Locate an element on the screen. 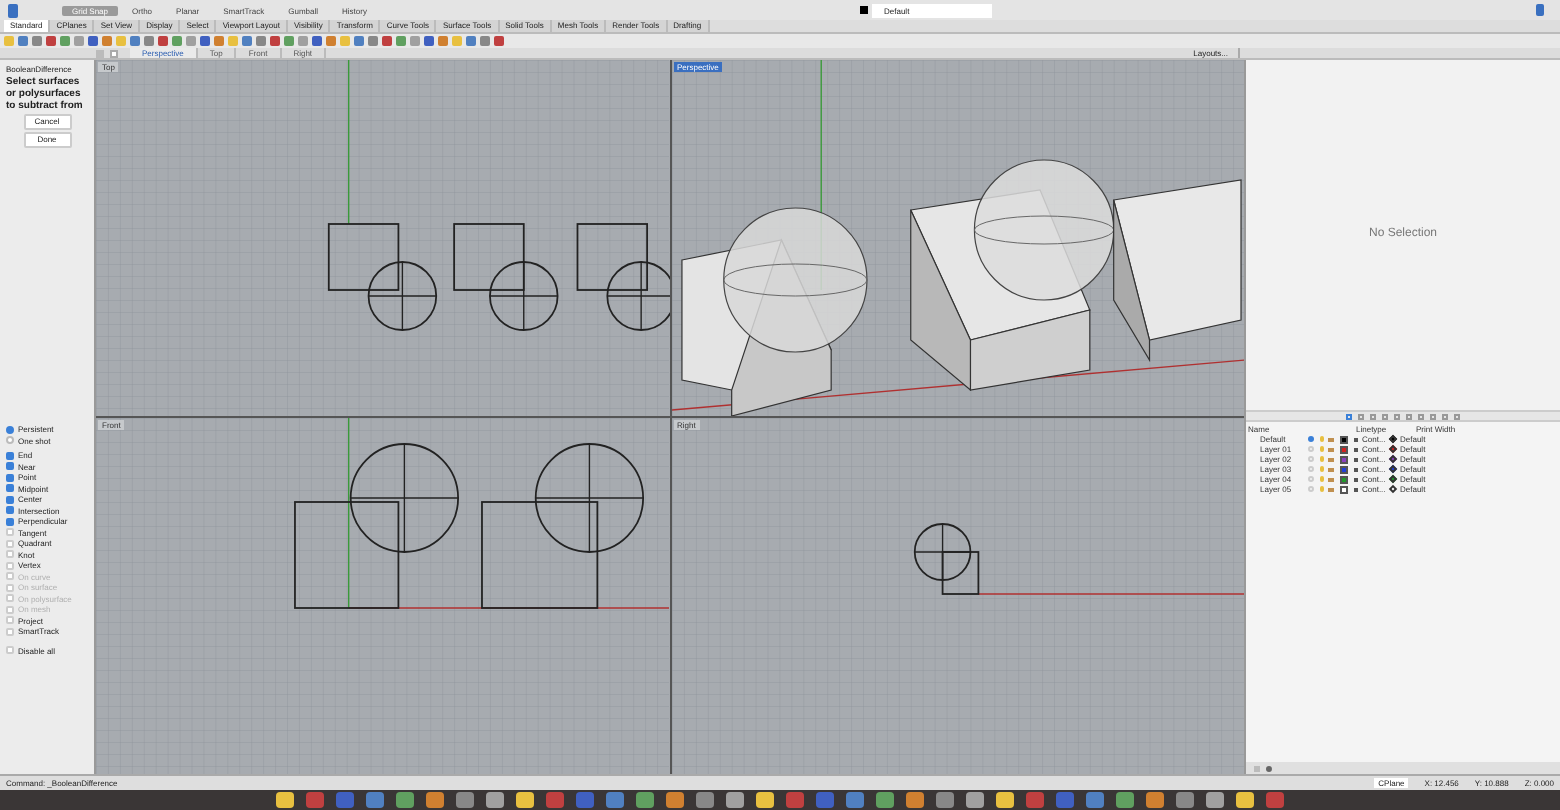 The image size is (1560, 810). add-tab-icon is located at coordinates (100, 53).